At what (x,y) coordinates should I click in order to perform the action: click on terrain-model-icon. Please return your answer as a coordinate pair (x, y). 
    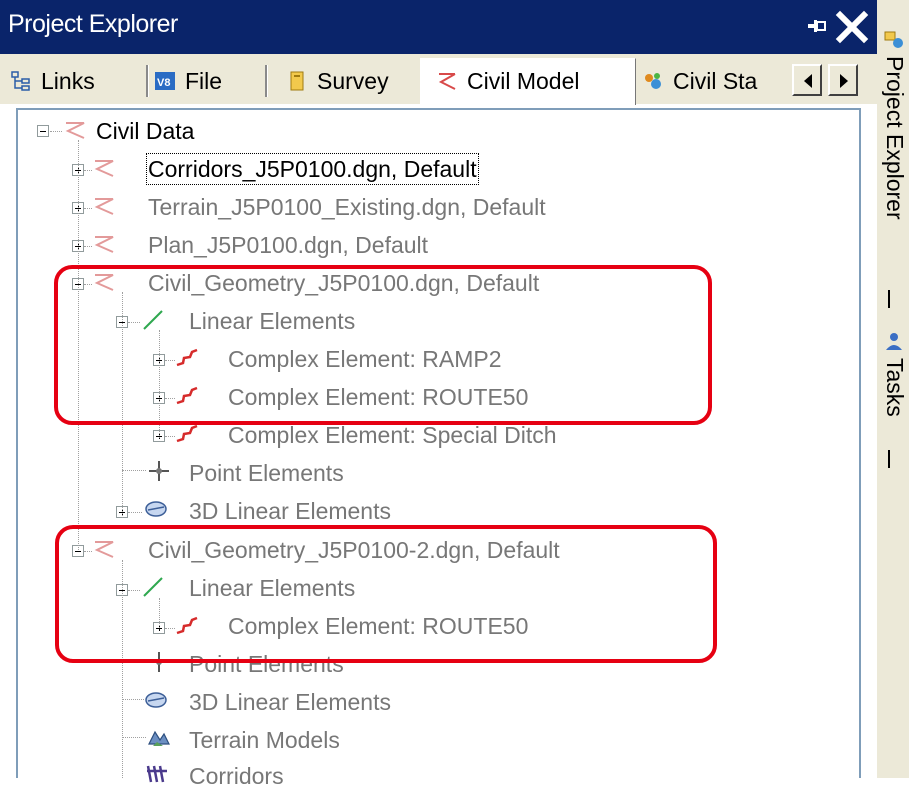
    Looking at the image, I should click on (159, 738).